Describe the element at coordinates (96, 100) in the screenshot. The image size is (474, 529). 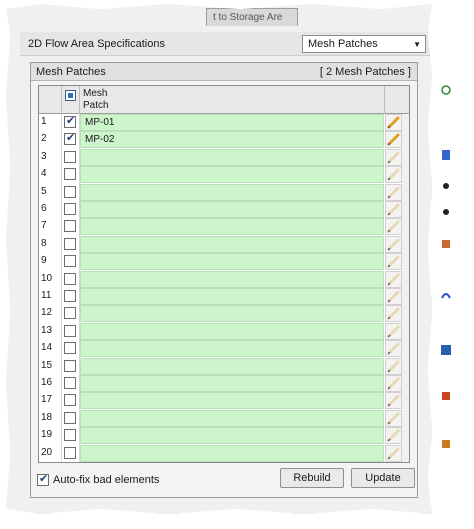
I see `mesh-patch-column-header: Mesh Patch` at that location.